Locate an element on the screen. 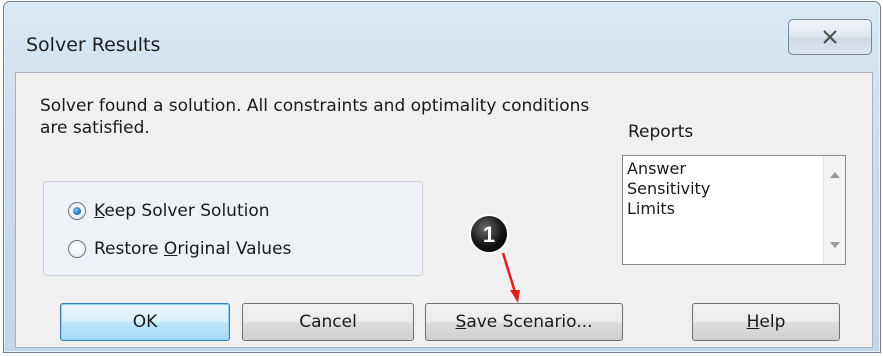  close-x-icon is located at coordinates (830, 37).